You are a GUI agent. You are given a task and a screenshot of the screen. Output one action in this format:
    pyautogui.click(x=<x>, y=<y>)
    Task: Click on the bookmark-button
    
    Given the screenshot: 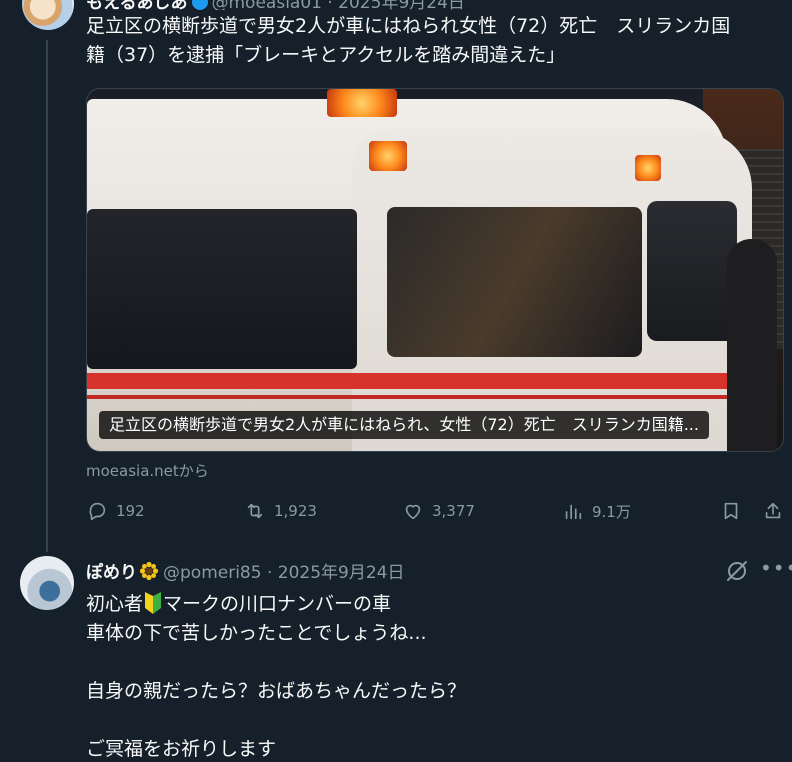 What is the action you would take?
    pyautogui.click(x=735, y=511)
    